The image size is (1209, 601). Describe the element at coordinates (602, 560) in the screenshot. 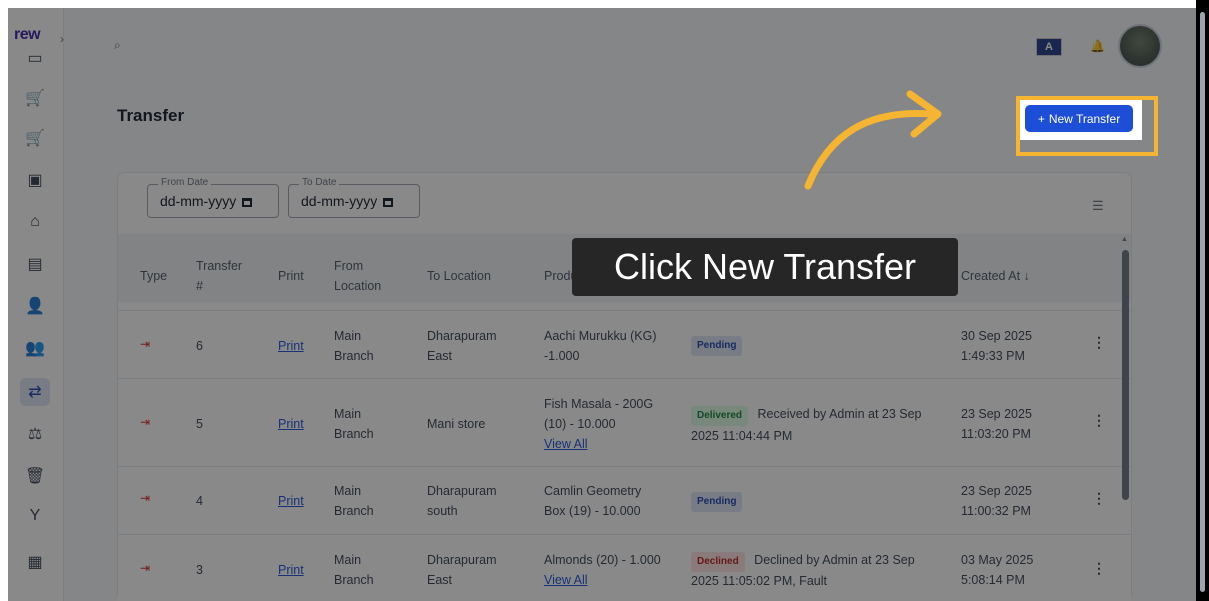

I see `product-line1: Almonds (20) - 1.000` at that location.